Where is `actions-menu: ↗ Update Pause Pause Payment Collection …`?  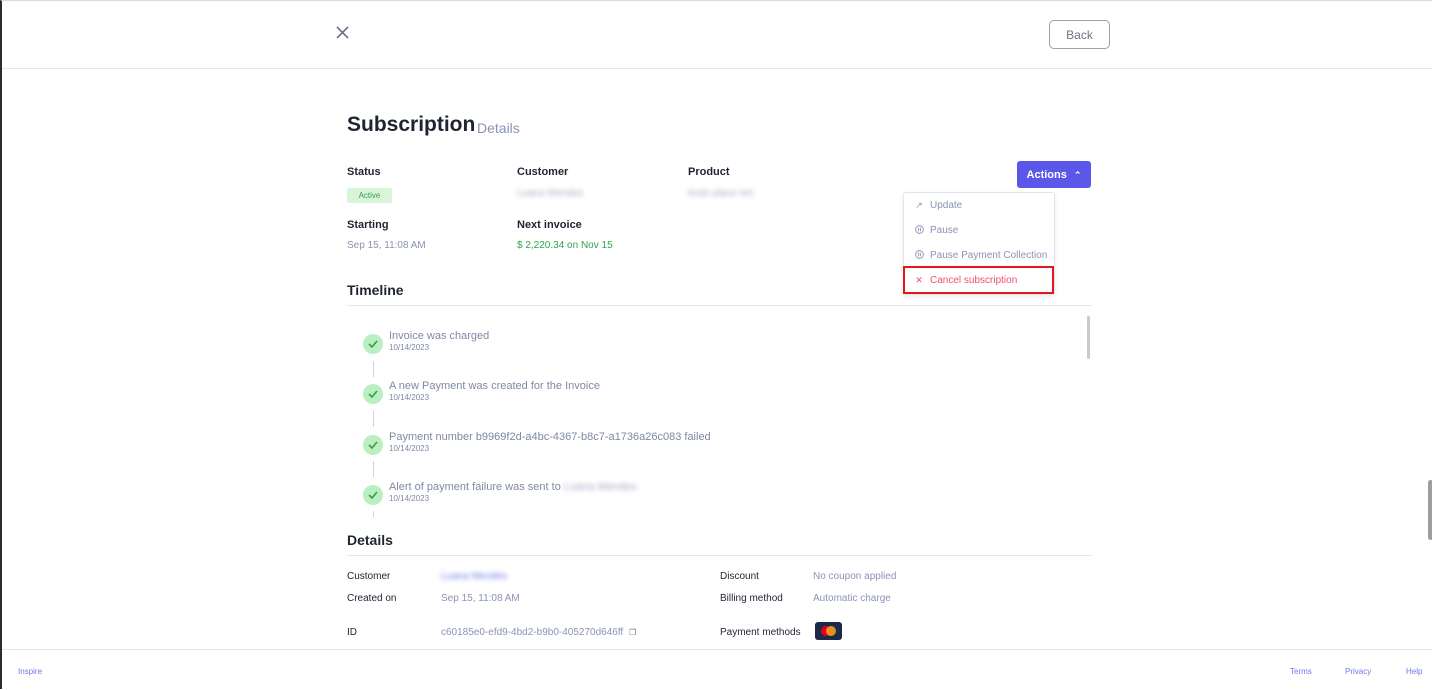 actions-menu: ↗ Update Pause Pause Payment Collection … is located at coordinates (979, 243).